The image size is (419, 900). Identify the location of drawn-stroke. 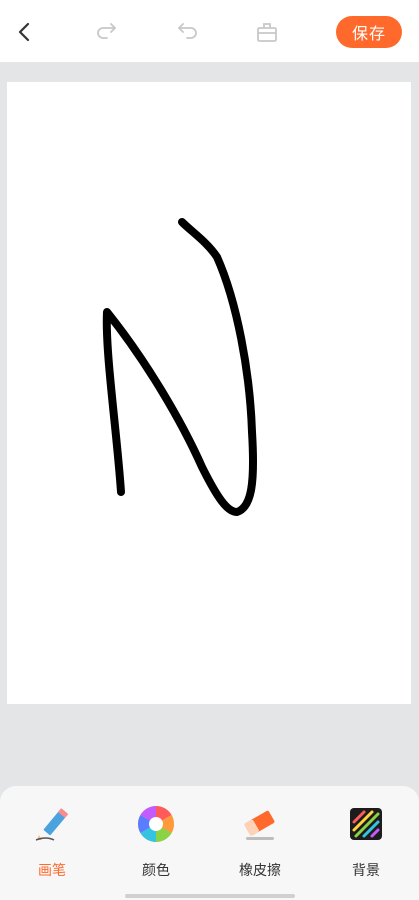
(180, 367).